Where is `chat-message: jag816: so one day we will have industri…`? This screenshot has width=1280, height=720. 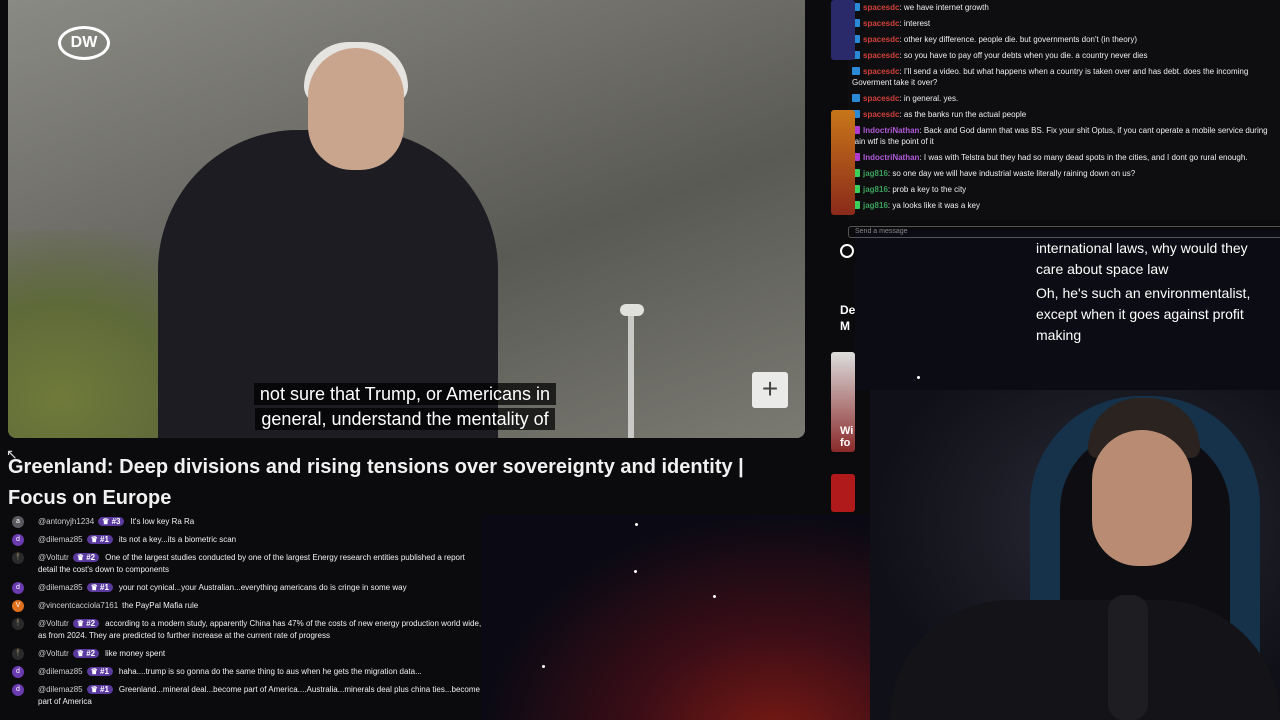
chat-message: jag816: so one day we will have industri… is located at coordinates (1064, 173).